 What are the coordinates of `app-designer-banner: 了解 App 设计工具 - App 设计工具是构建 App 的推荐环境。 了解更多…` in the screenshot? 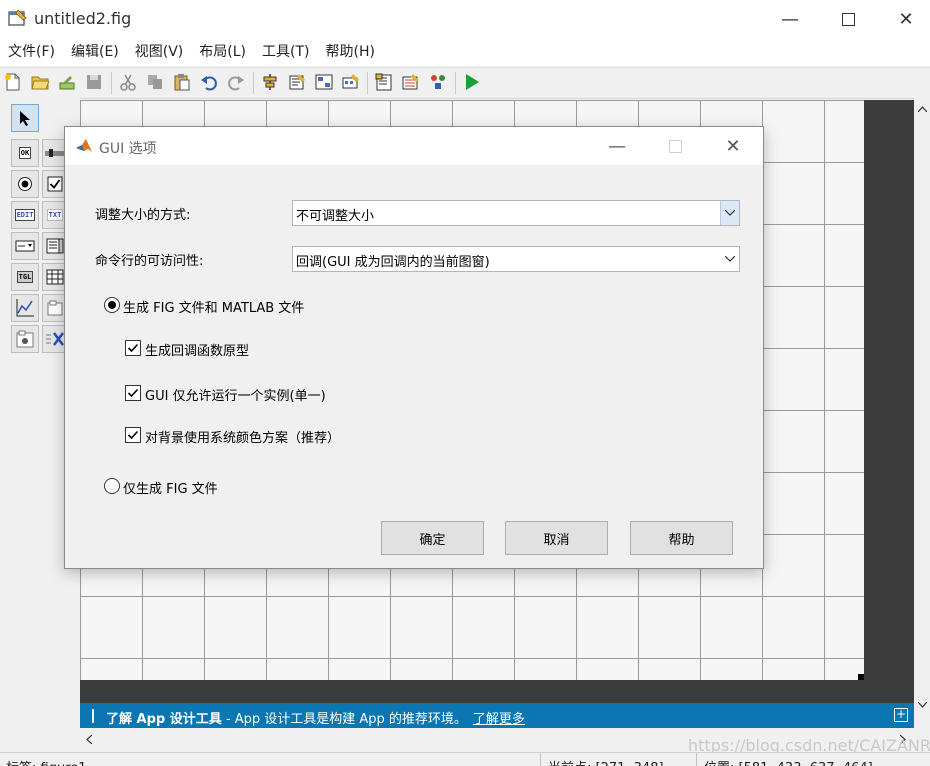 It's located at (497, 715).